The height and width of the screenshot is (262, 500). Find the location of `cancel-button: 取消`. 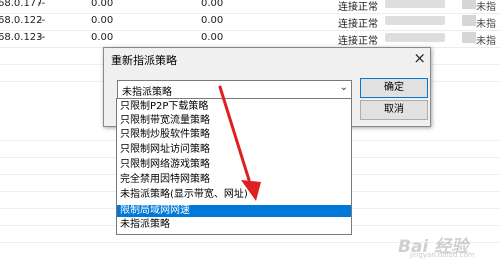

cancel-button: 取消 is located at coordinates (394, 110).